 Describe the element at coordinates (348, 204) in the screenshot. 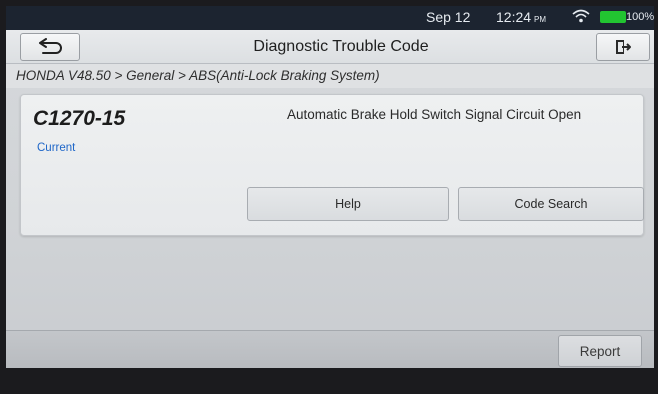

I see `help-button: Help` at that location.